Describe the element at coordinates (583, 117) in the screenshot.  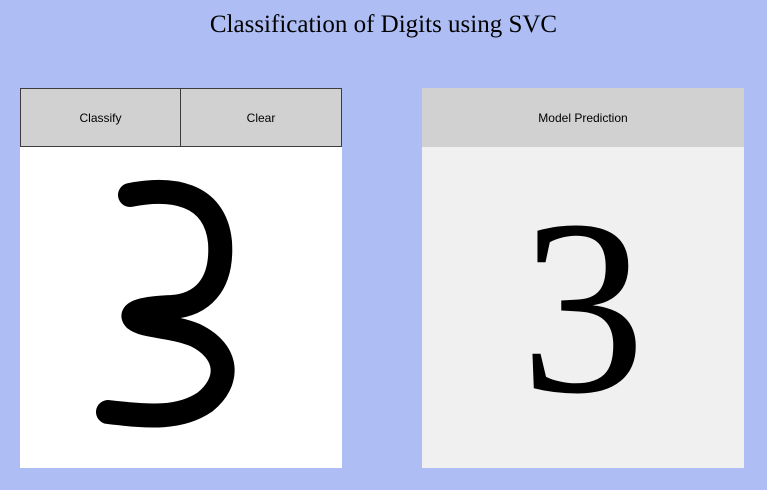
I see `model-prediction-header: Model Prediction` at that location.